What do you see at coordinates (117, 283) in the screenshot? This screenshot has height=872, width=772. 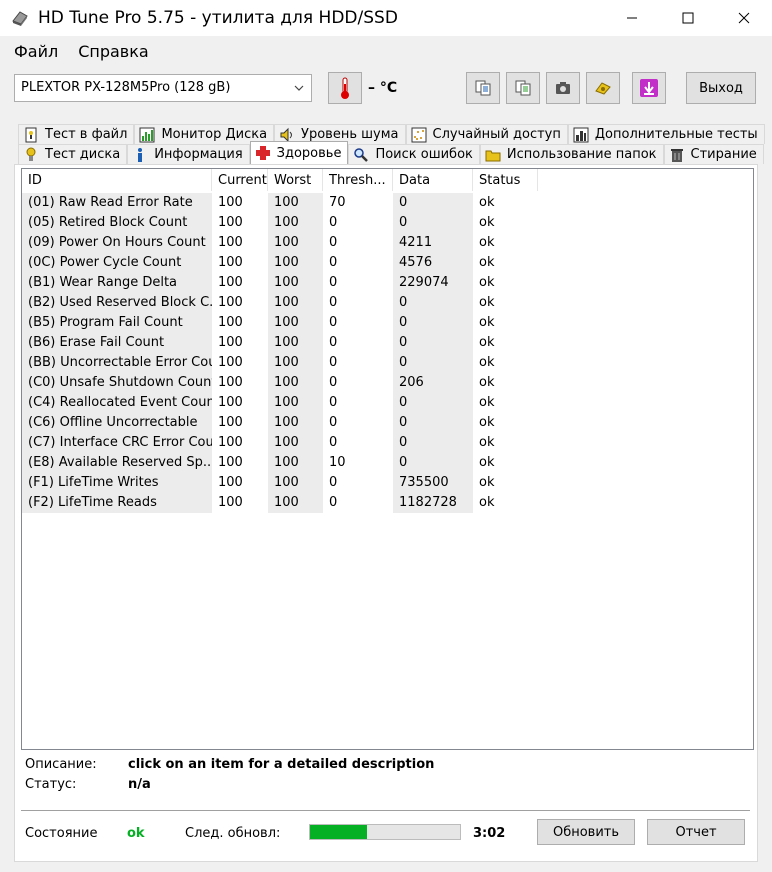 I see `cell-id: (B1) Wear Range Delta` at bounding box center [117, 283].